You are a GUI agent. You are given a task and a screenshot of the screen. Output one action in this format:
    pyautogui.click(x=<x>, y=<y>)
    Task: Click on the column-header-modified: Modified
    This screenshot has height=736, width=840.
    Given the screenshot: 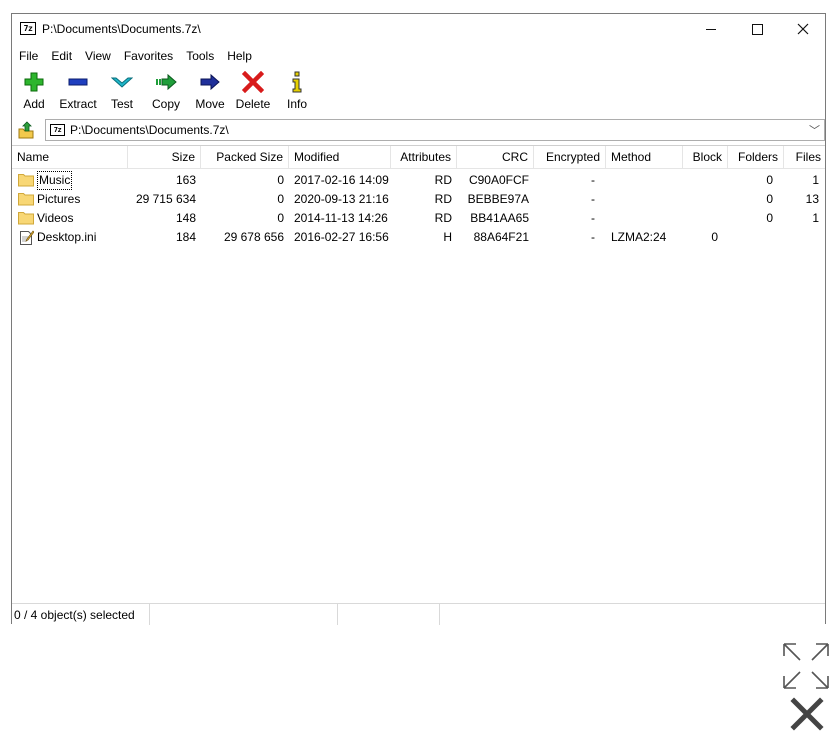 What is the action you would take?
    pyautogui.click(x=340, y=157)
    